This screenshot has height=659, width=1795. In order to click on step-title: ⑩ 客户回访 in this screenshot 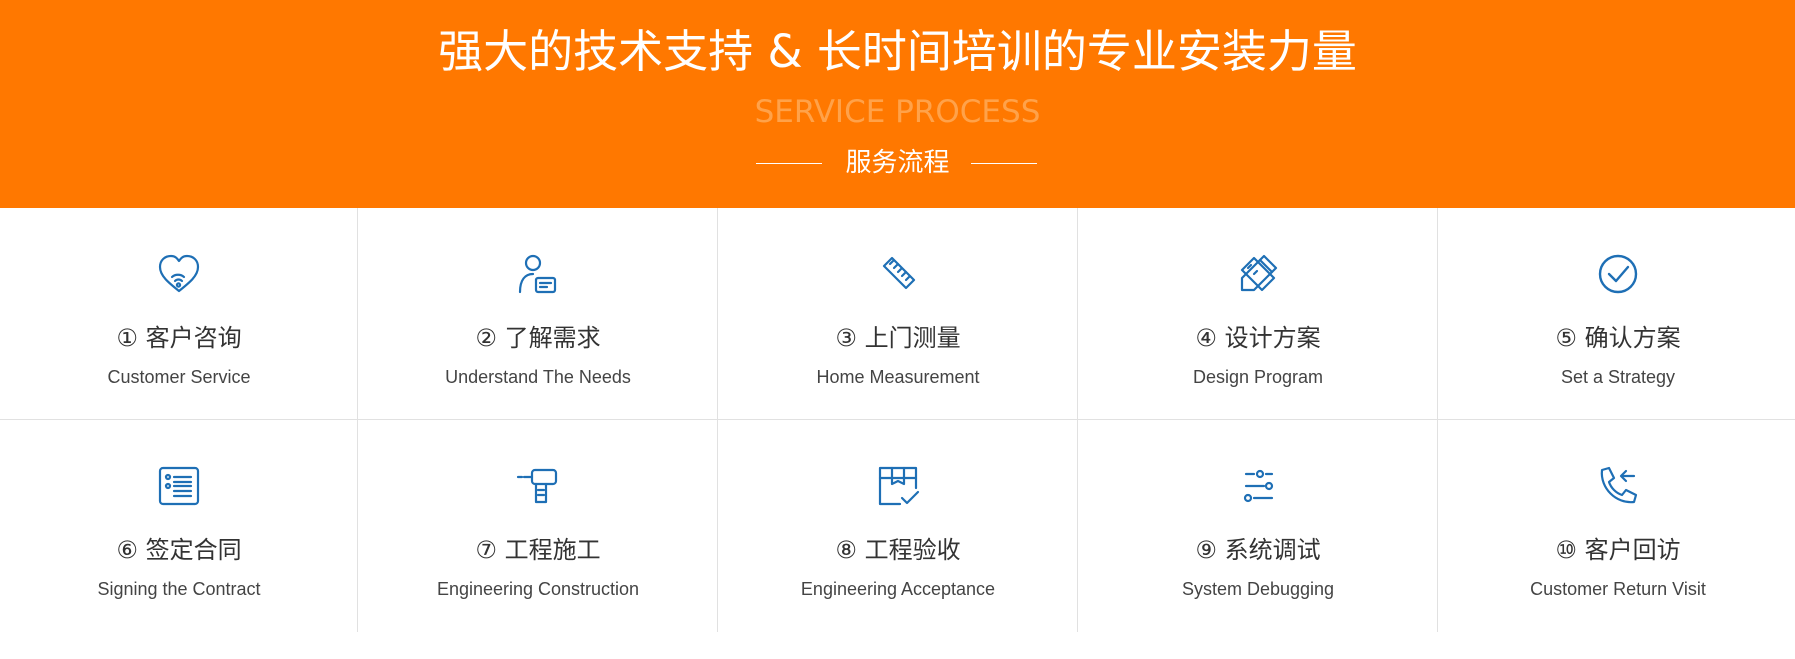, I will do `click(1618, 550)`.